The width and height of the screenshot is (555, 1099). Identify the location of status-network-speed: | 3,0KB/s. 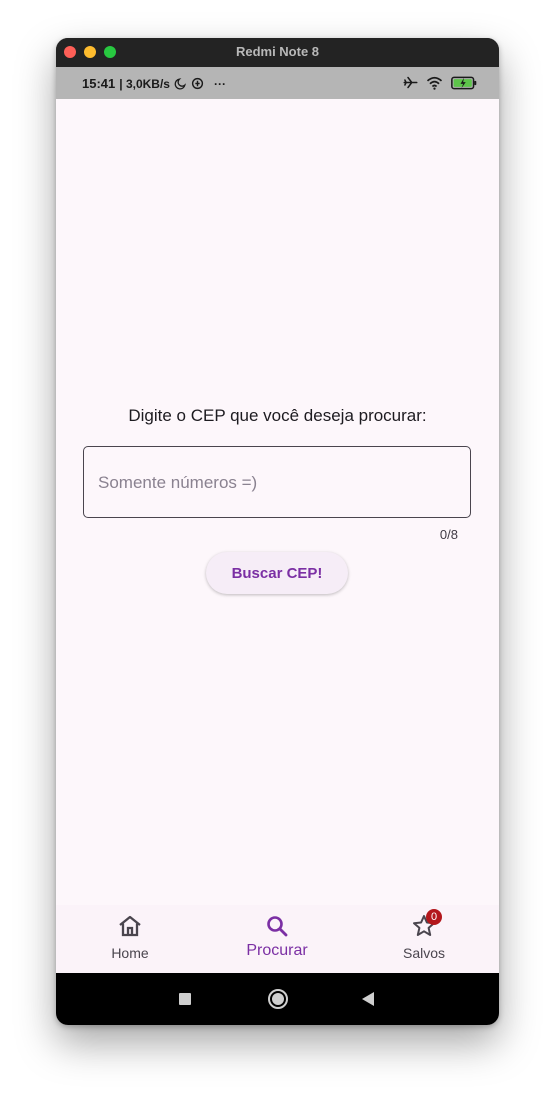
(144, 83).